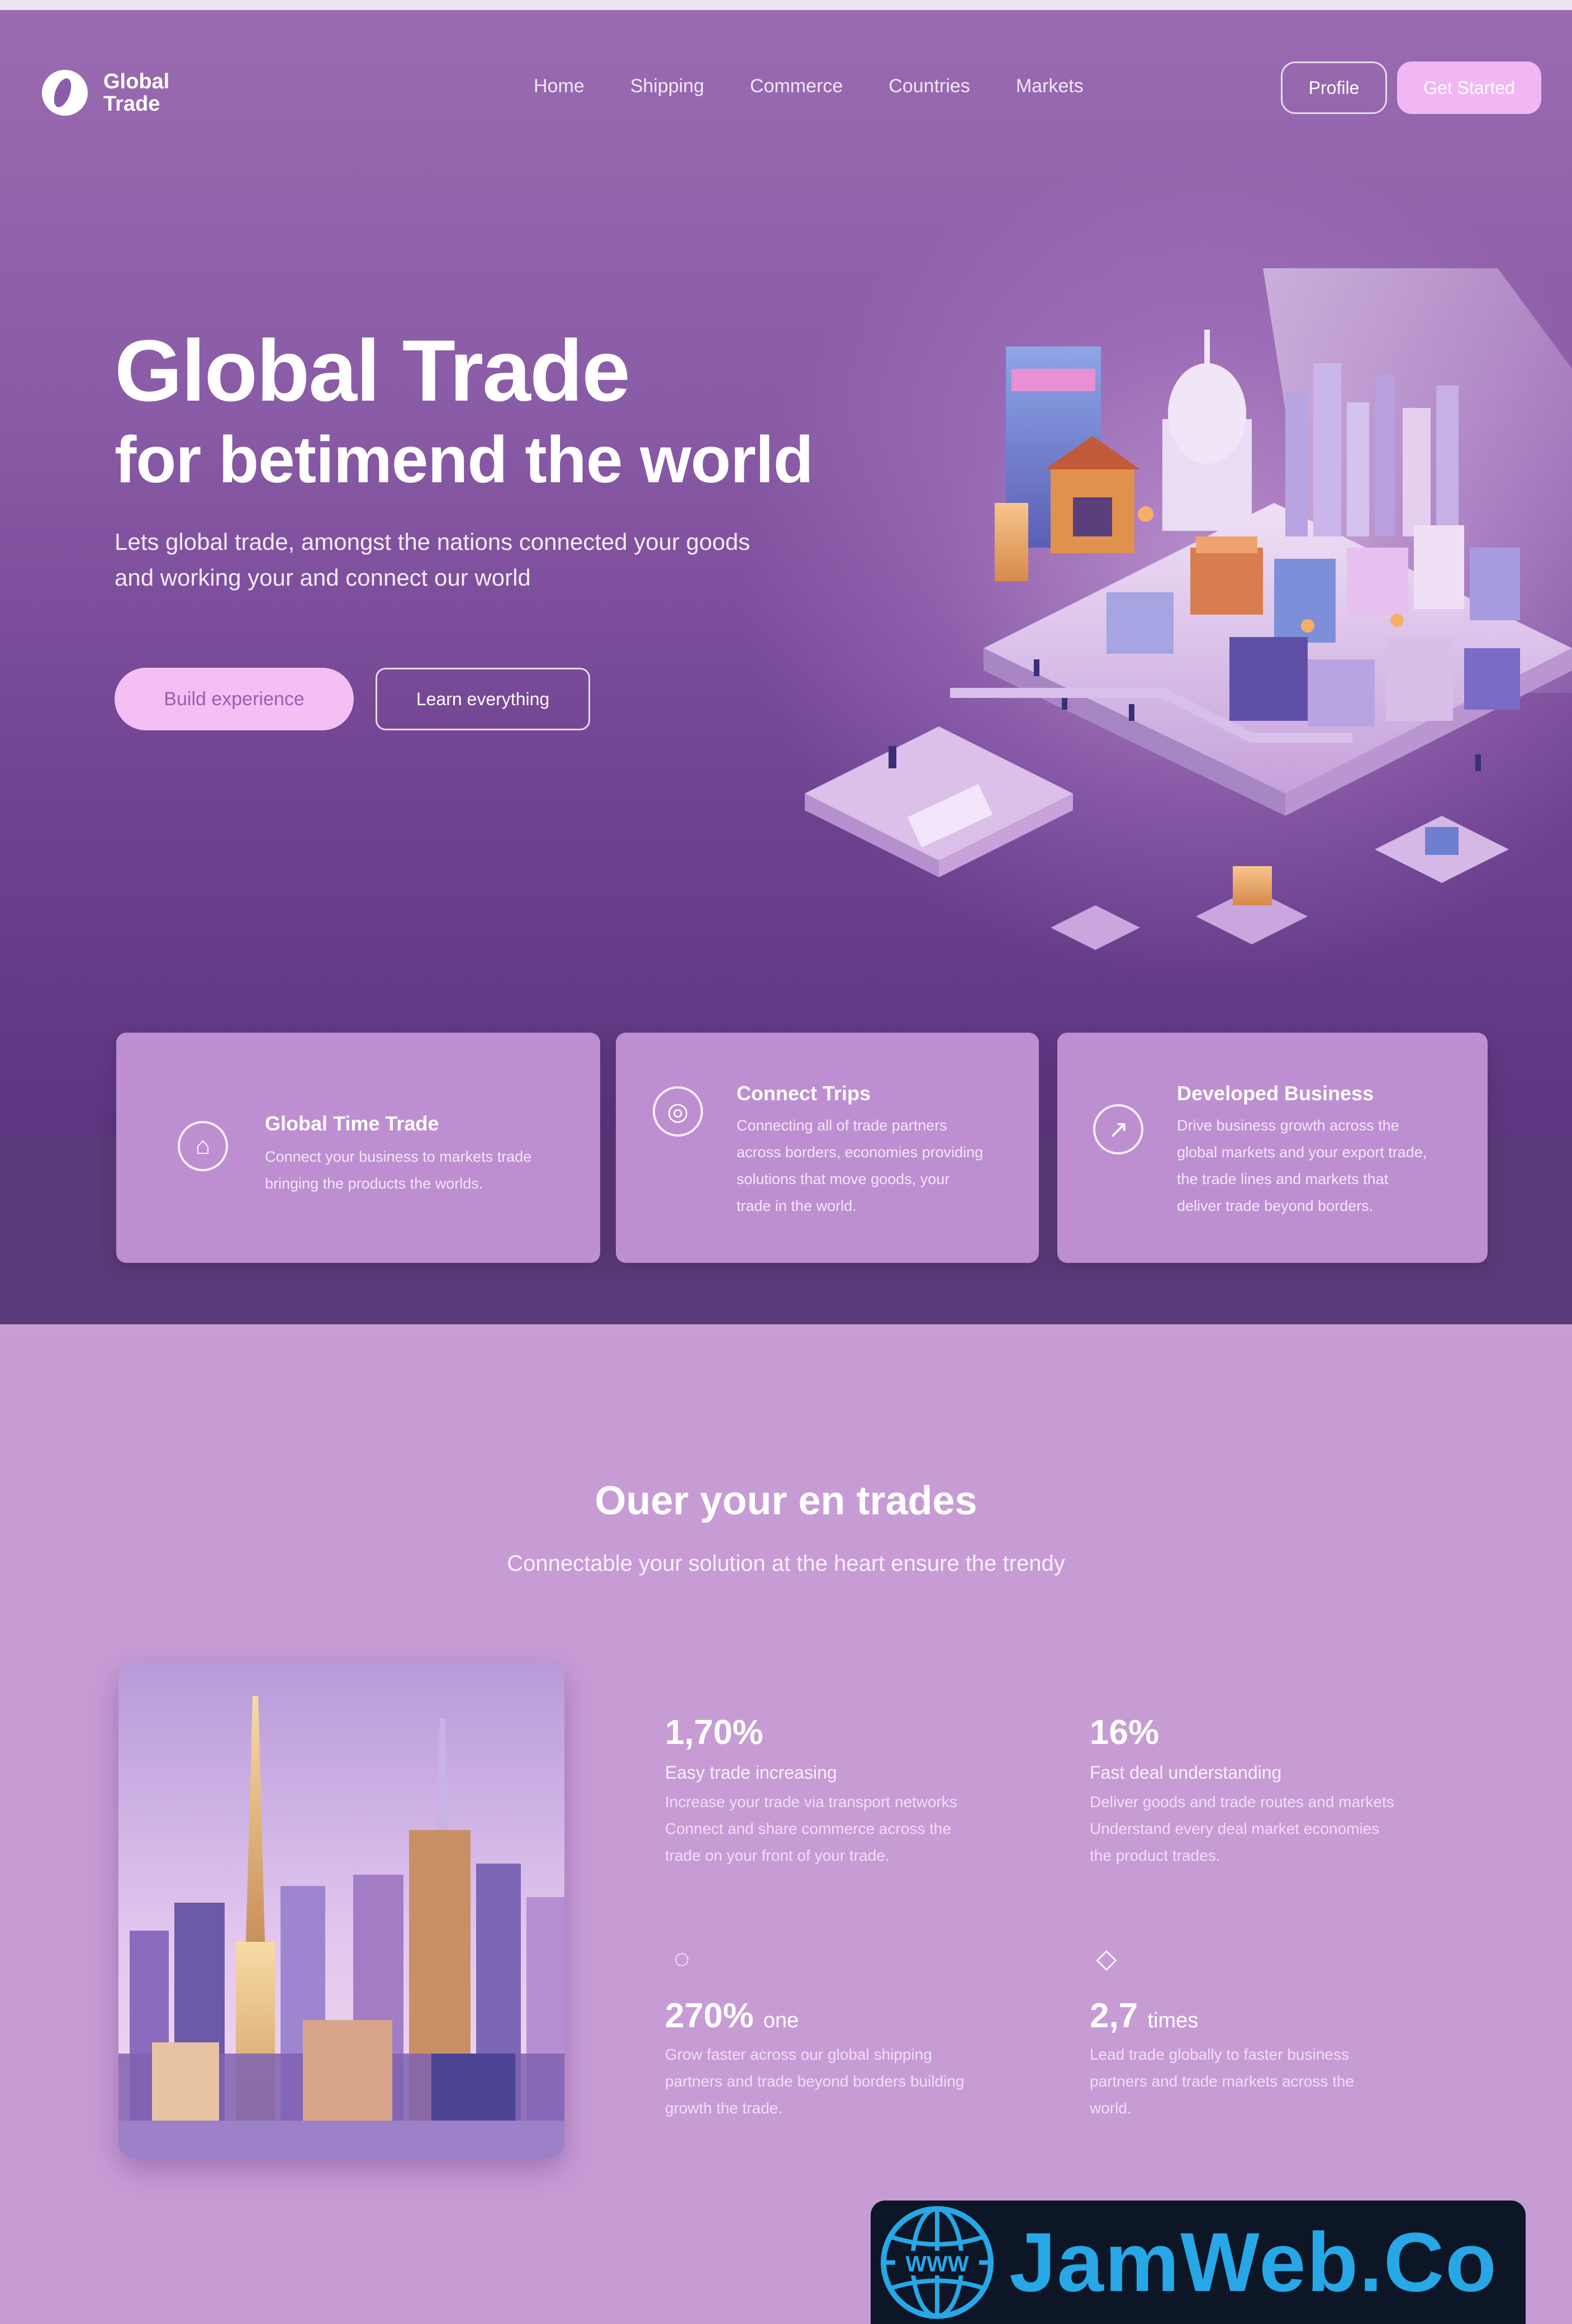 The height and width of the screenshot is (2324, 1572). Describe the element at coordinates (1288, 1125) in the screenshot. I see `feature-text-line: Drive business growth across the` at that location.